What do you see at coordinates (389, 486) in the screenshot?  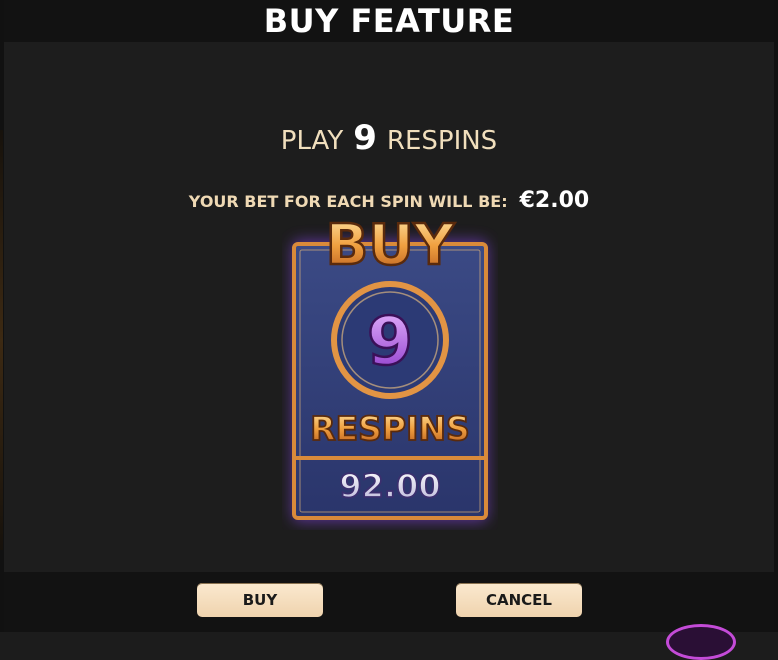 I see `card-price: 92.00` at bounding box center [389, 486].